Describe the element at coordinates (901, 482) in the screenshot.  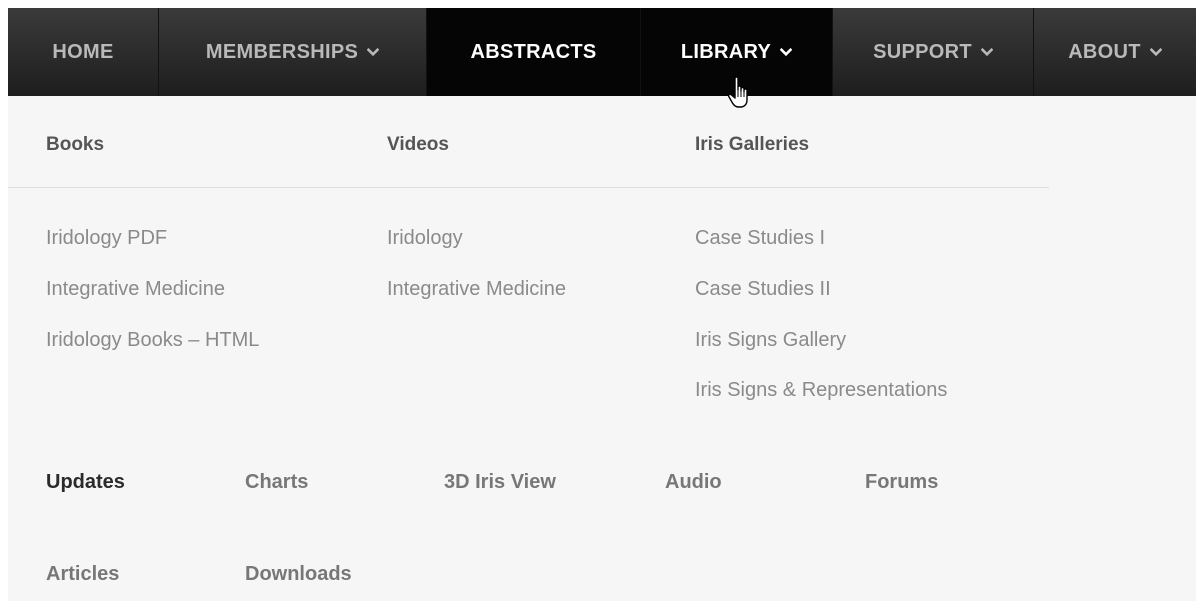
I see `link-forums: Forums` at that location.